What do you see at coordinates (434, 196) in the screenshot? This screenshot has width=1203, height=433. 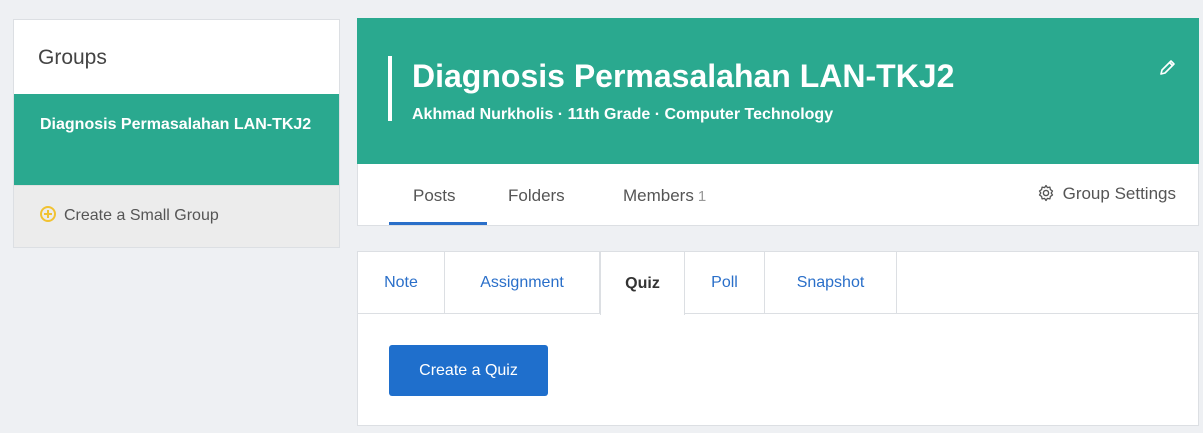 I see `tab-posts: Posts` at bounding box center [434, 196].